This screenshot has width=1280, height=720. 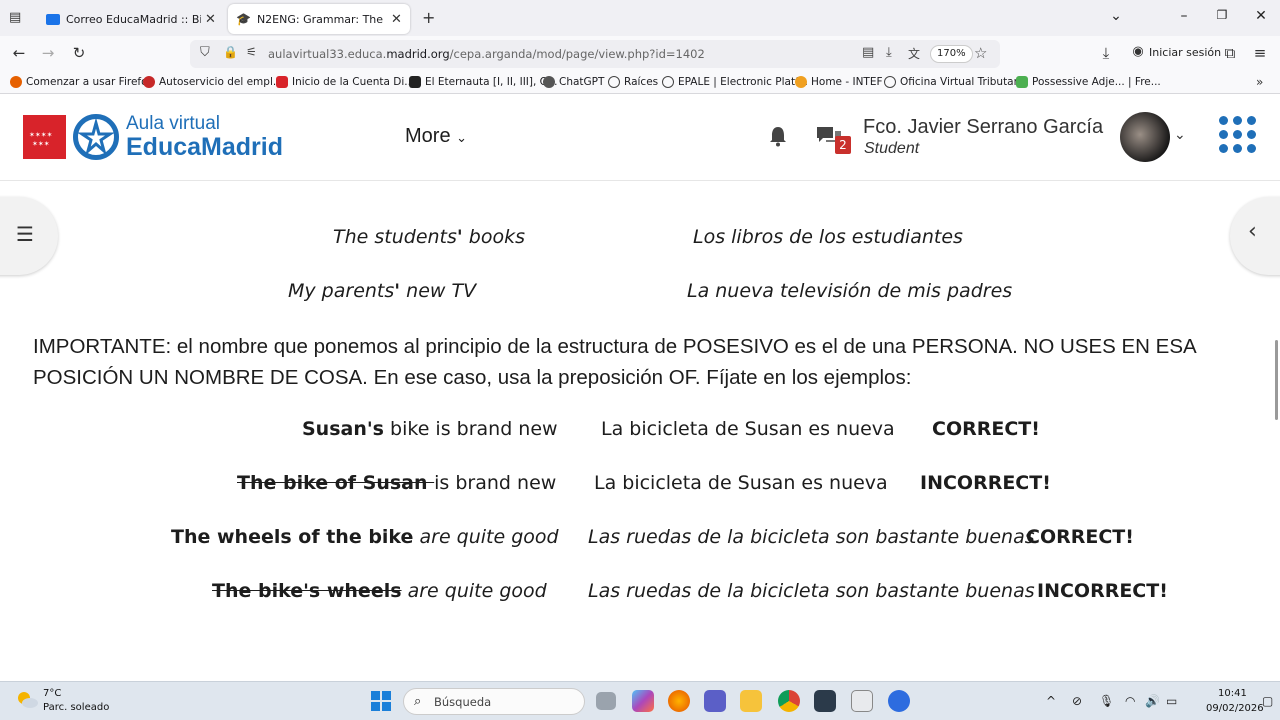 I want to click on account-icon: ◉, so click(x=1138, y=51).